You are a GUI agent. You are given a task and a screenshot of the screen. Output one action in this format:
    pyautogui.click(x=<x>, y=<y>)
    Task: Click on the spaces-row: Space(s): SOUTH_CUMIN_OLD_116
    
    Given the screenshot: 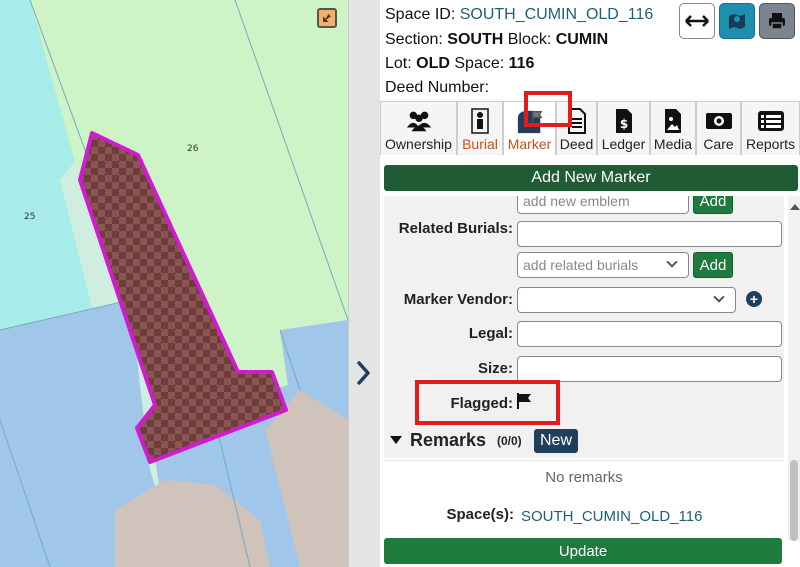 What is the action you would take?
    pyautogui.click(x=584, y=516)
    